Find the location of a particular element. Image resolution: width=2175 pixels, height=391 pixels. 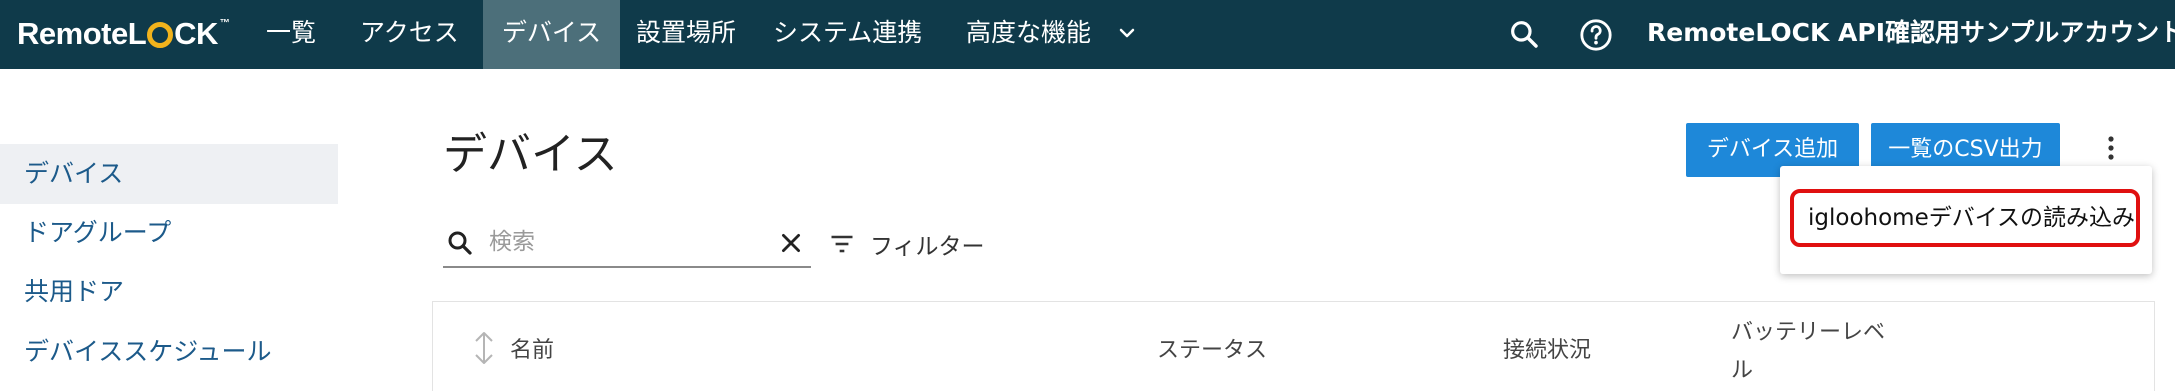

filter-label: フィルター is located at coordinates (927, 247).